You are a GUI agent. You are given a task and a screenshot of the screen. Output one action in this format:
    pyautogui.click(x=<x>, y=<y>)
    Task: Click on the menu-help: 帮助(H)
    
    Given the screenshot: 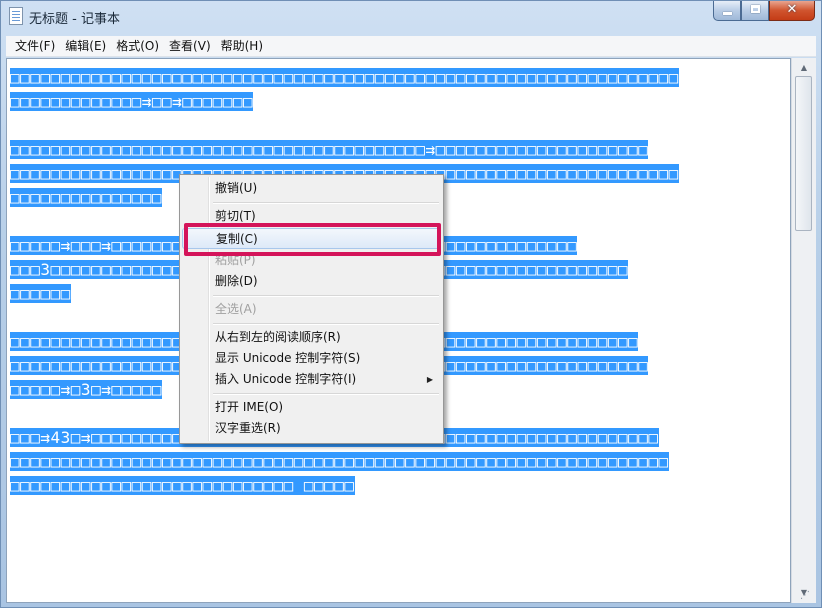 What is the action you would take?
    pyautogui.click(x=242, y=46)
    